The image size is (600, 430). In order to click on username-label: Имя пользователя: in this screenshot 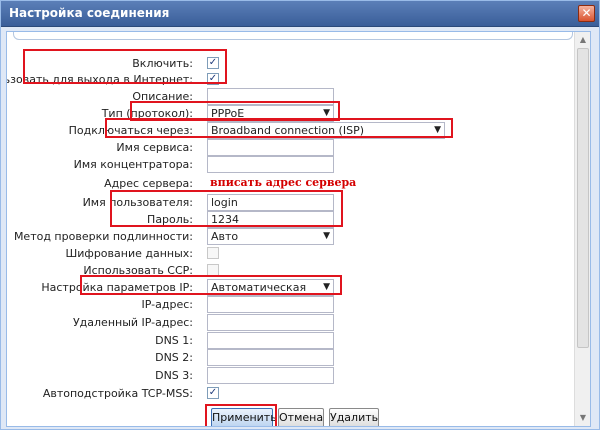, I will do `click(137, 202)`.